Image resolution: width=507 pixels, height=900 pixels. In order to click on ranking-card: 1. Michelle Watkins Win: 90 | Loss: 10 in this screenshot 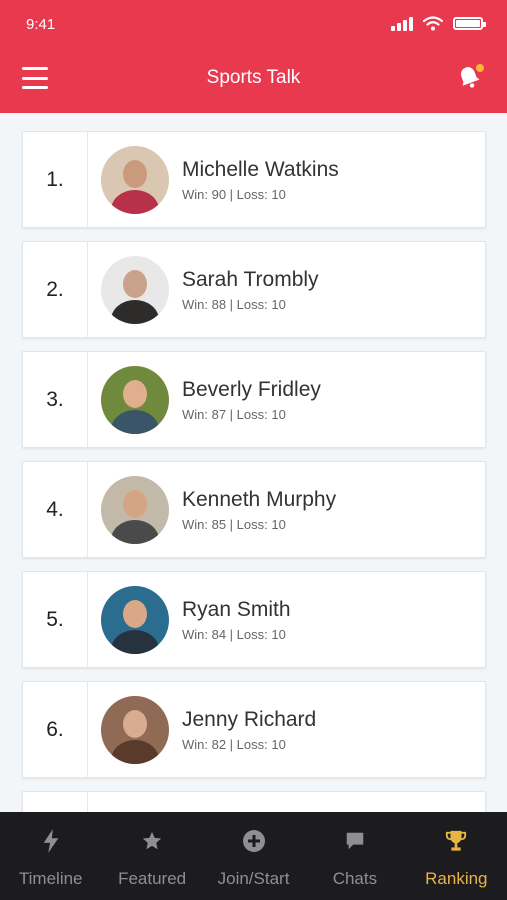, I will do `click(254, 179)`.